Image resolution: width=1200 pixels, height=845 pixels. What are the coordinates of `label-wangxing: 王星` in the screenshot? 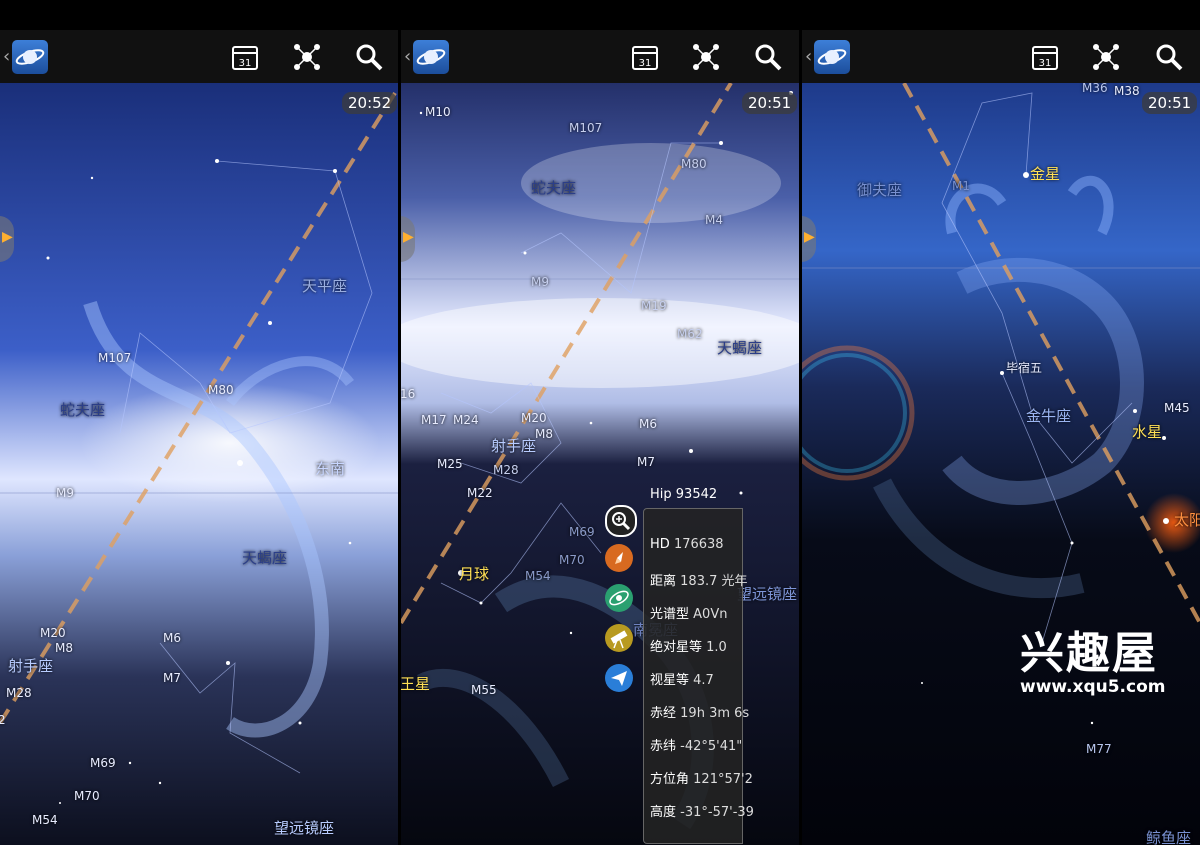 It's located at (415, 683).